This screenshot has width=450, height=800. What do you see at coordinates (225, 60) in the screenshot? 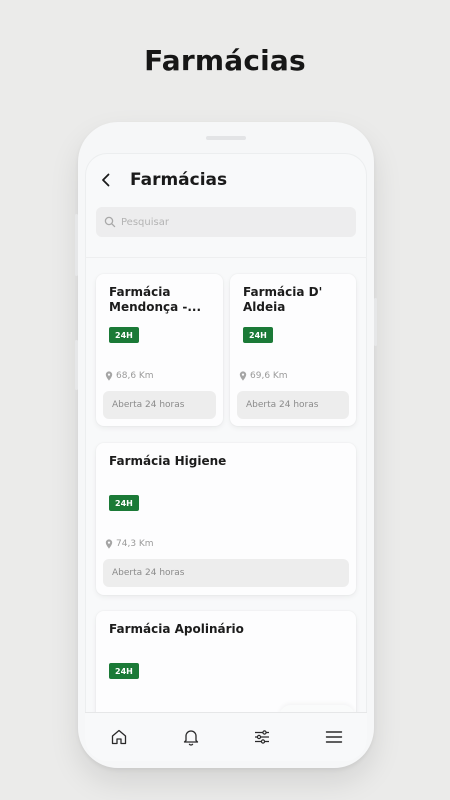
I see `page-headline: Farmácias` at bounding box center [225, 60].